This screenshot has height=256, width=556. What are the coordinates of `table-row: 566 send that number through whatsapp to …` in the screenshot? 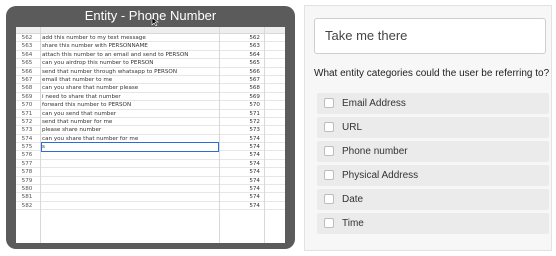 It's located at (150, 72).